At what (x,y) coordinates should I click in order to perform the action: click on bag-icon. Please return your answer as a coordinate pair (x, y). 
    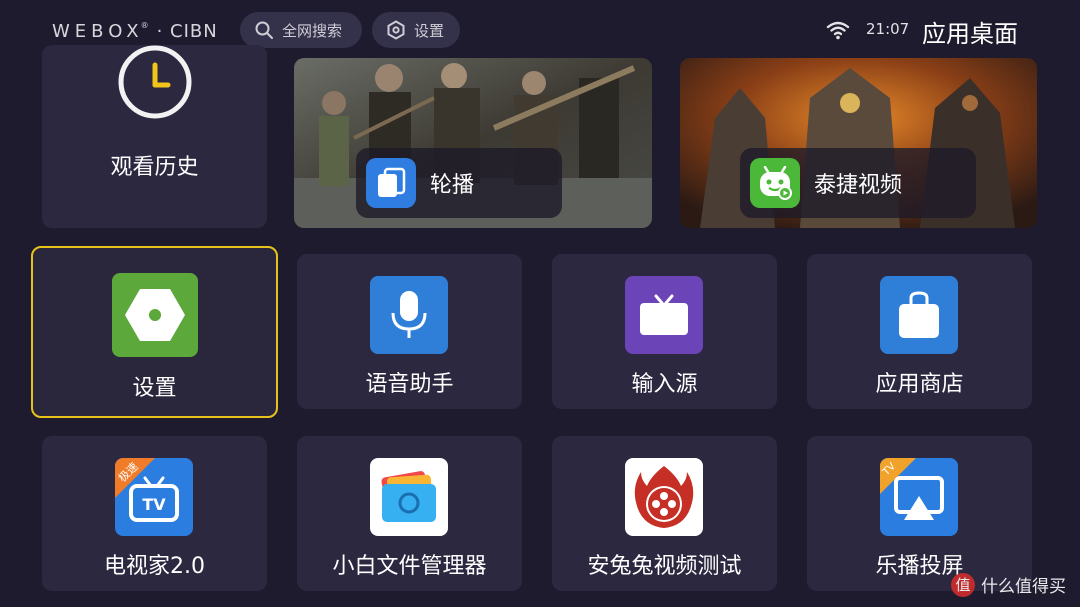
    Looking at the image, I should click on (919, 315).